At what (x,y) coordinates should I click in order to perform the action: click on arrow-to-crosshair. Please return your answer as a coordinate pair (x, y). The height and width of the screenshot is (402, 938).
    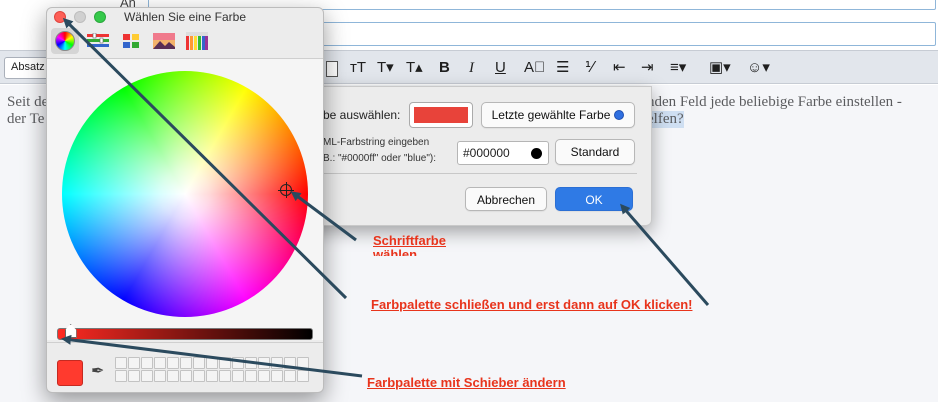
    Looking at the image, I should click on (323, 216).